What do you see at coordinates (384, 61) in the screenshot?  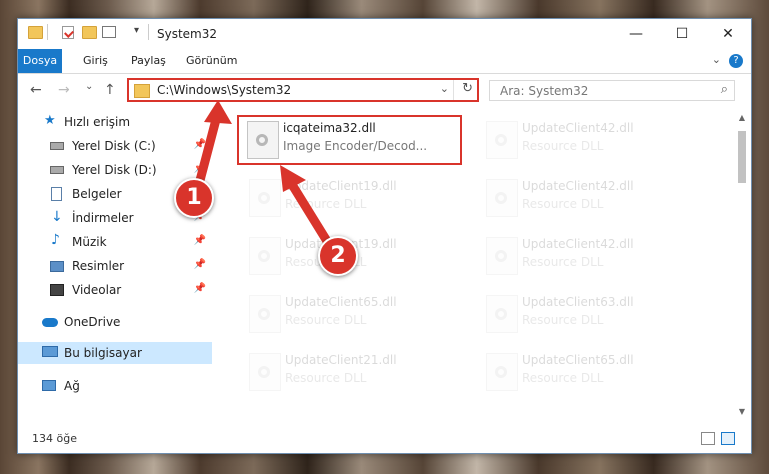 I see `ribbon-tabs: Dosya Giriş Paylaş Görünüm ⌄ ?` at bounding box center [384, 61].